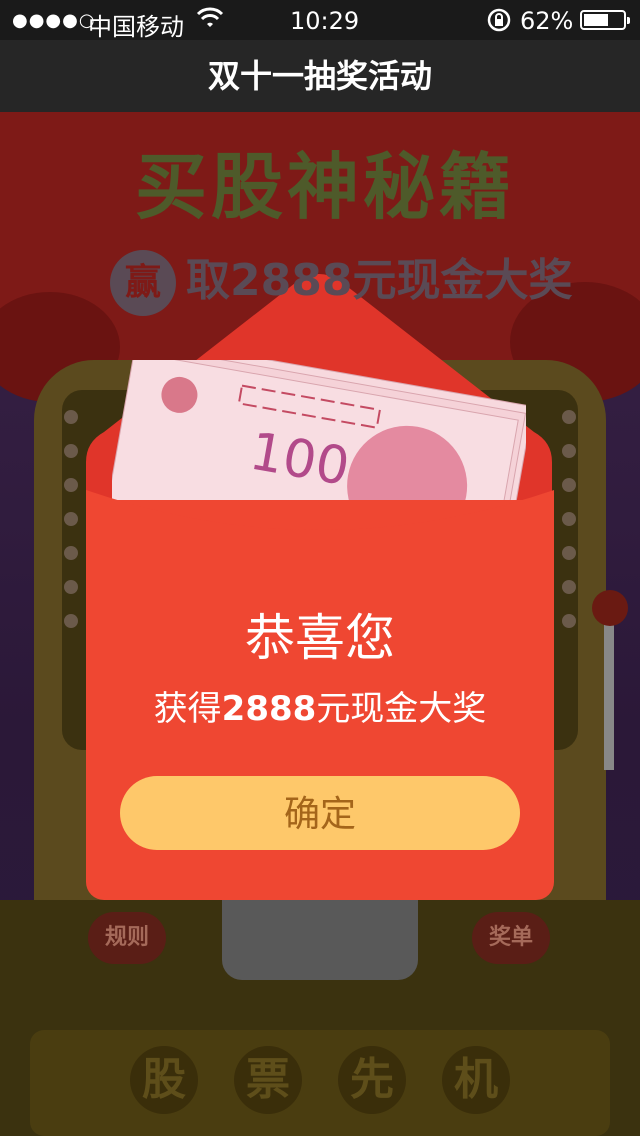 This screenshot has width=640, height=1136. What do you see at coordinates (320, 813) in the screenshot?
I see `confirm-button: 确定` at bounding box center [320, 813].